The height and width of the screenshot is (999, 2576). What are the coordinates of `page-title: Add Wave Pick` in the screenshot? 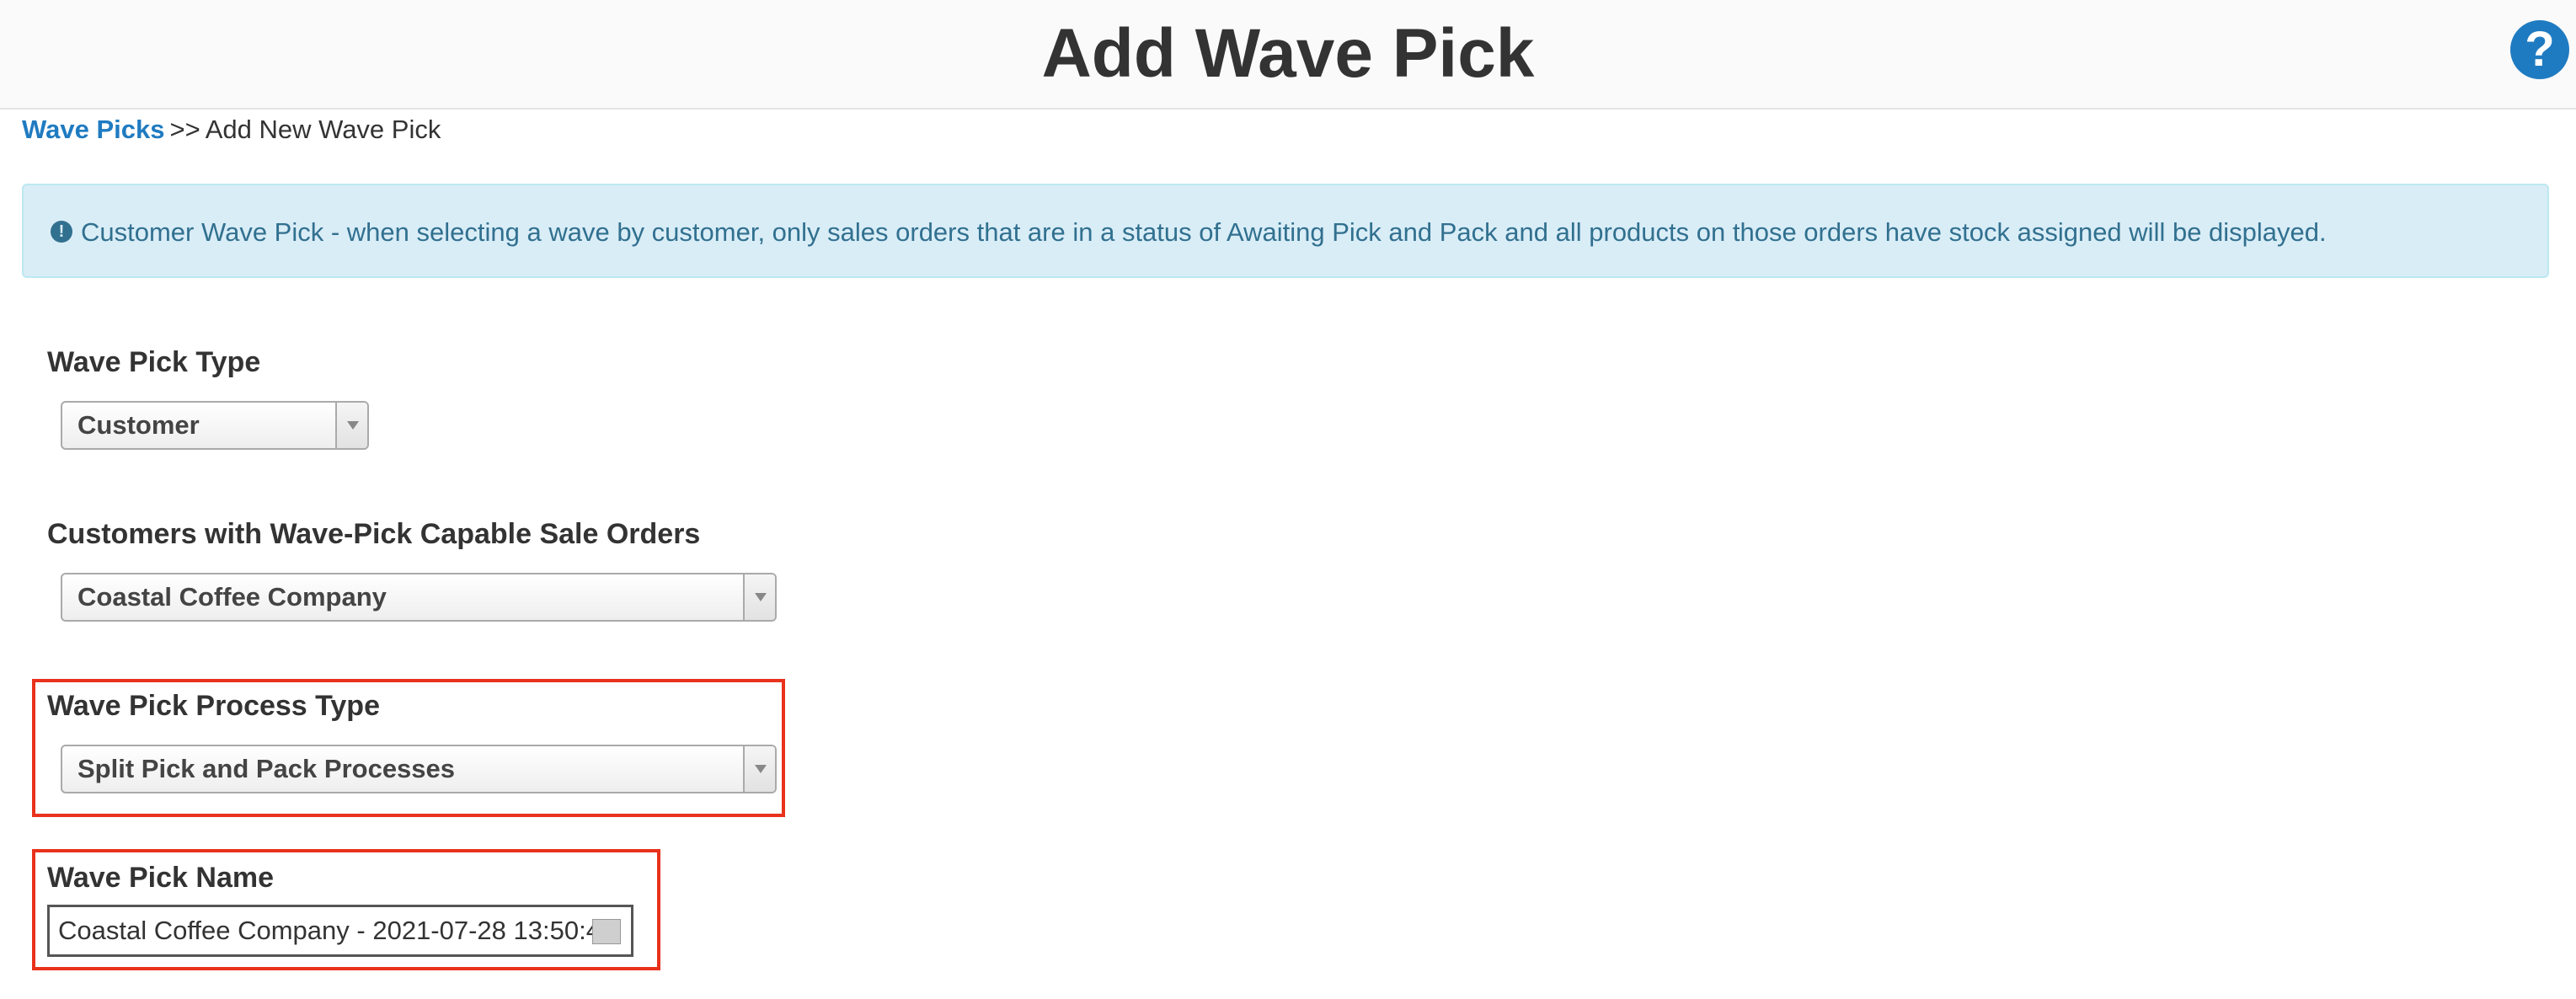 It's located at (1288, 53).